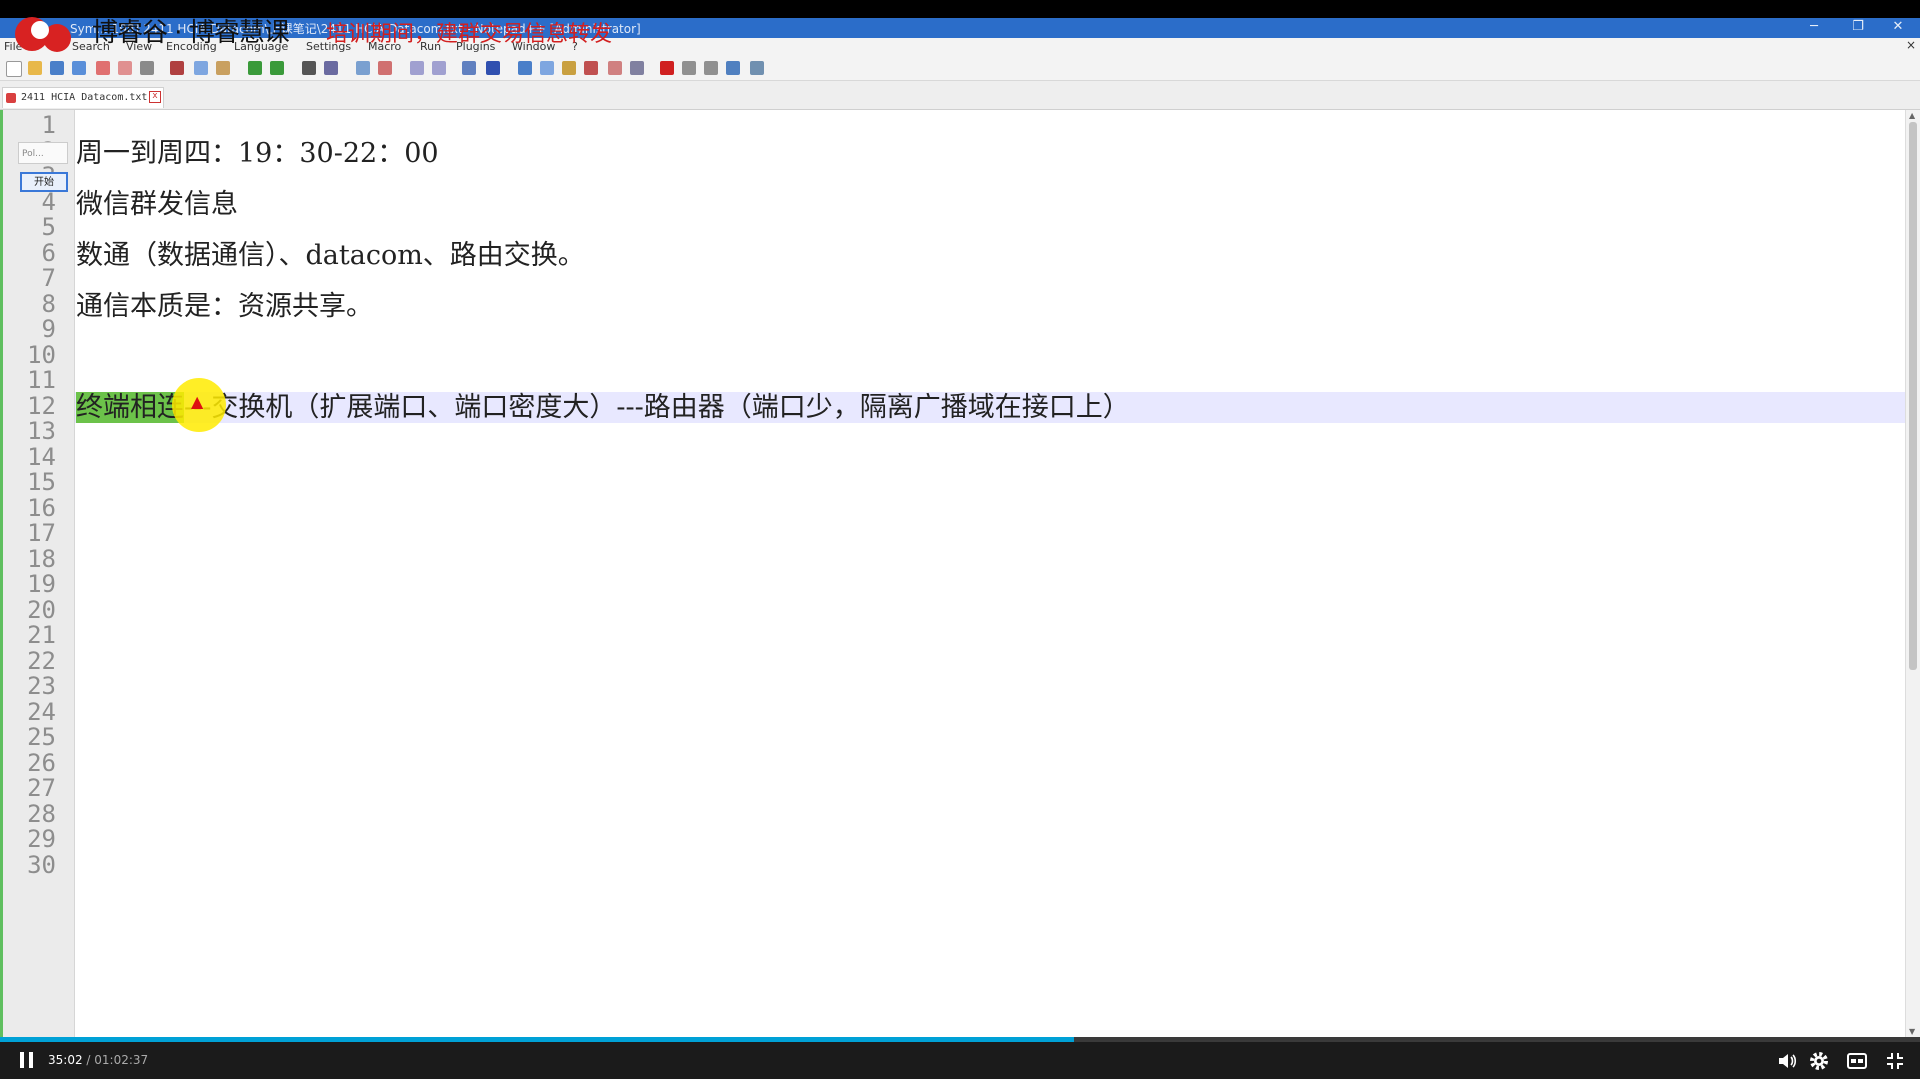  Describe the element at coordinates (1898, 28) in the screenshot. I see `close-window-button: ✕` at that location.